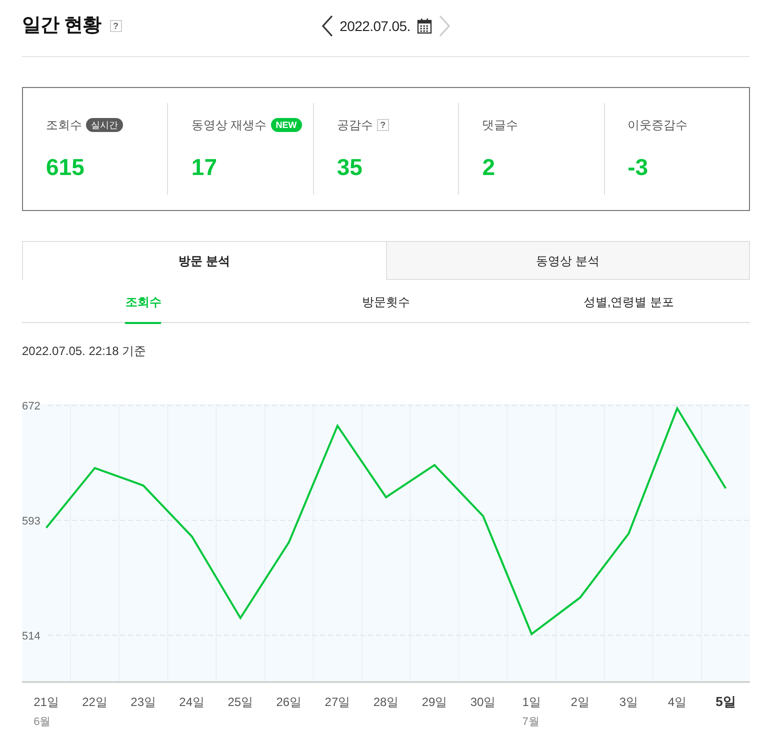  I want to click on date-label: 2022.07.05., so click(375, 26).